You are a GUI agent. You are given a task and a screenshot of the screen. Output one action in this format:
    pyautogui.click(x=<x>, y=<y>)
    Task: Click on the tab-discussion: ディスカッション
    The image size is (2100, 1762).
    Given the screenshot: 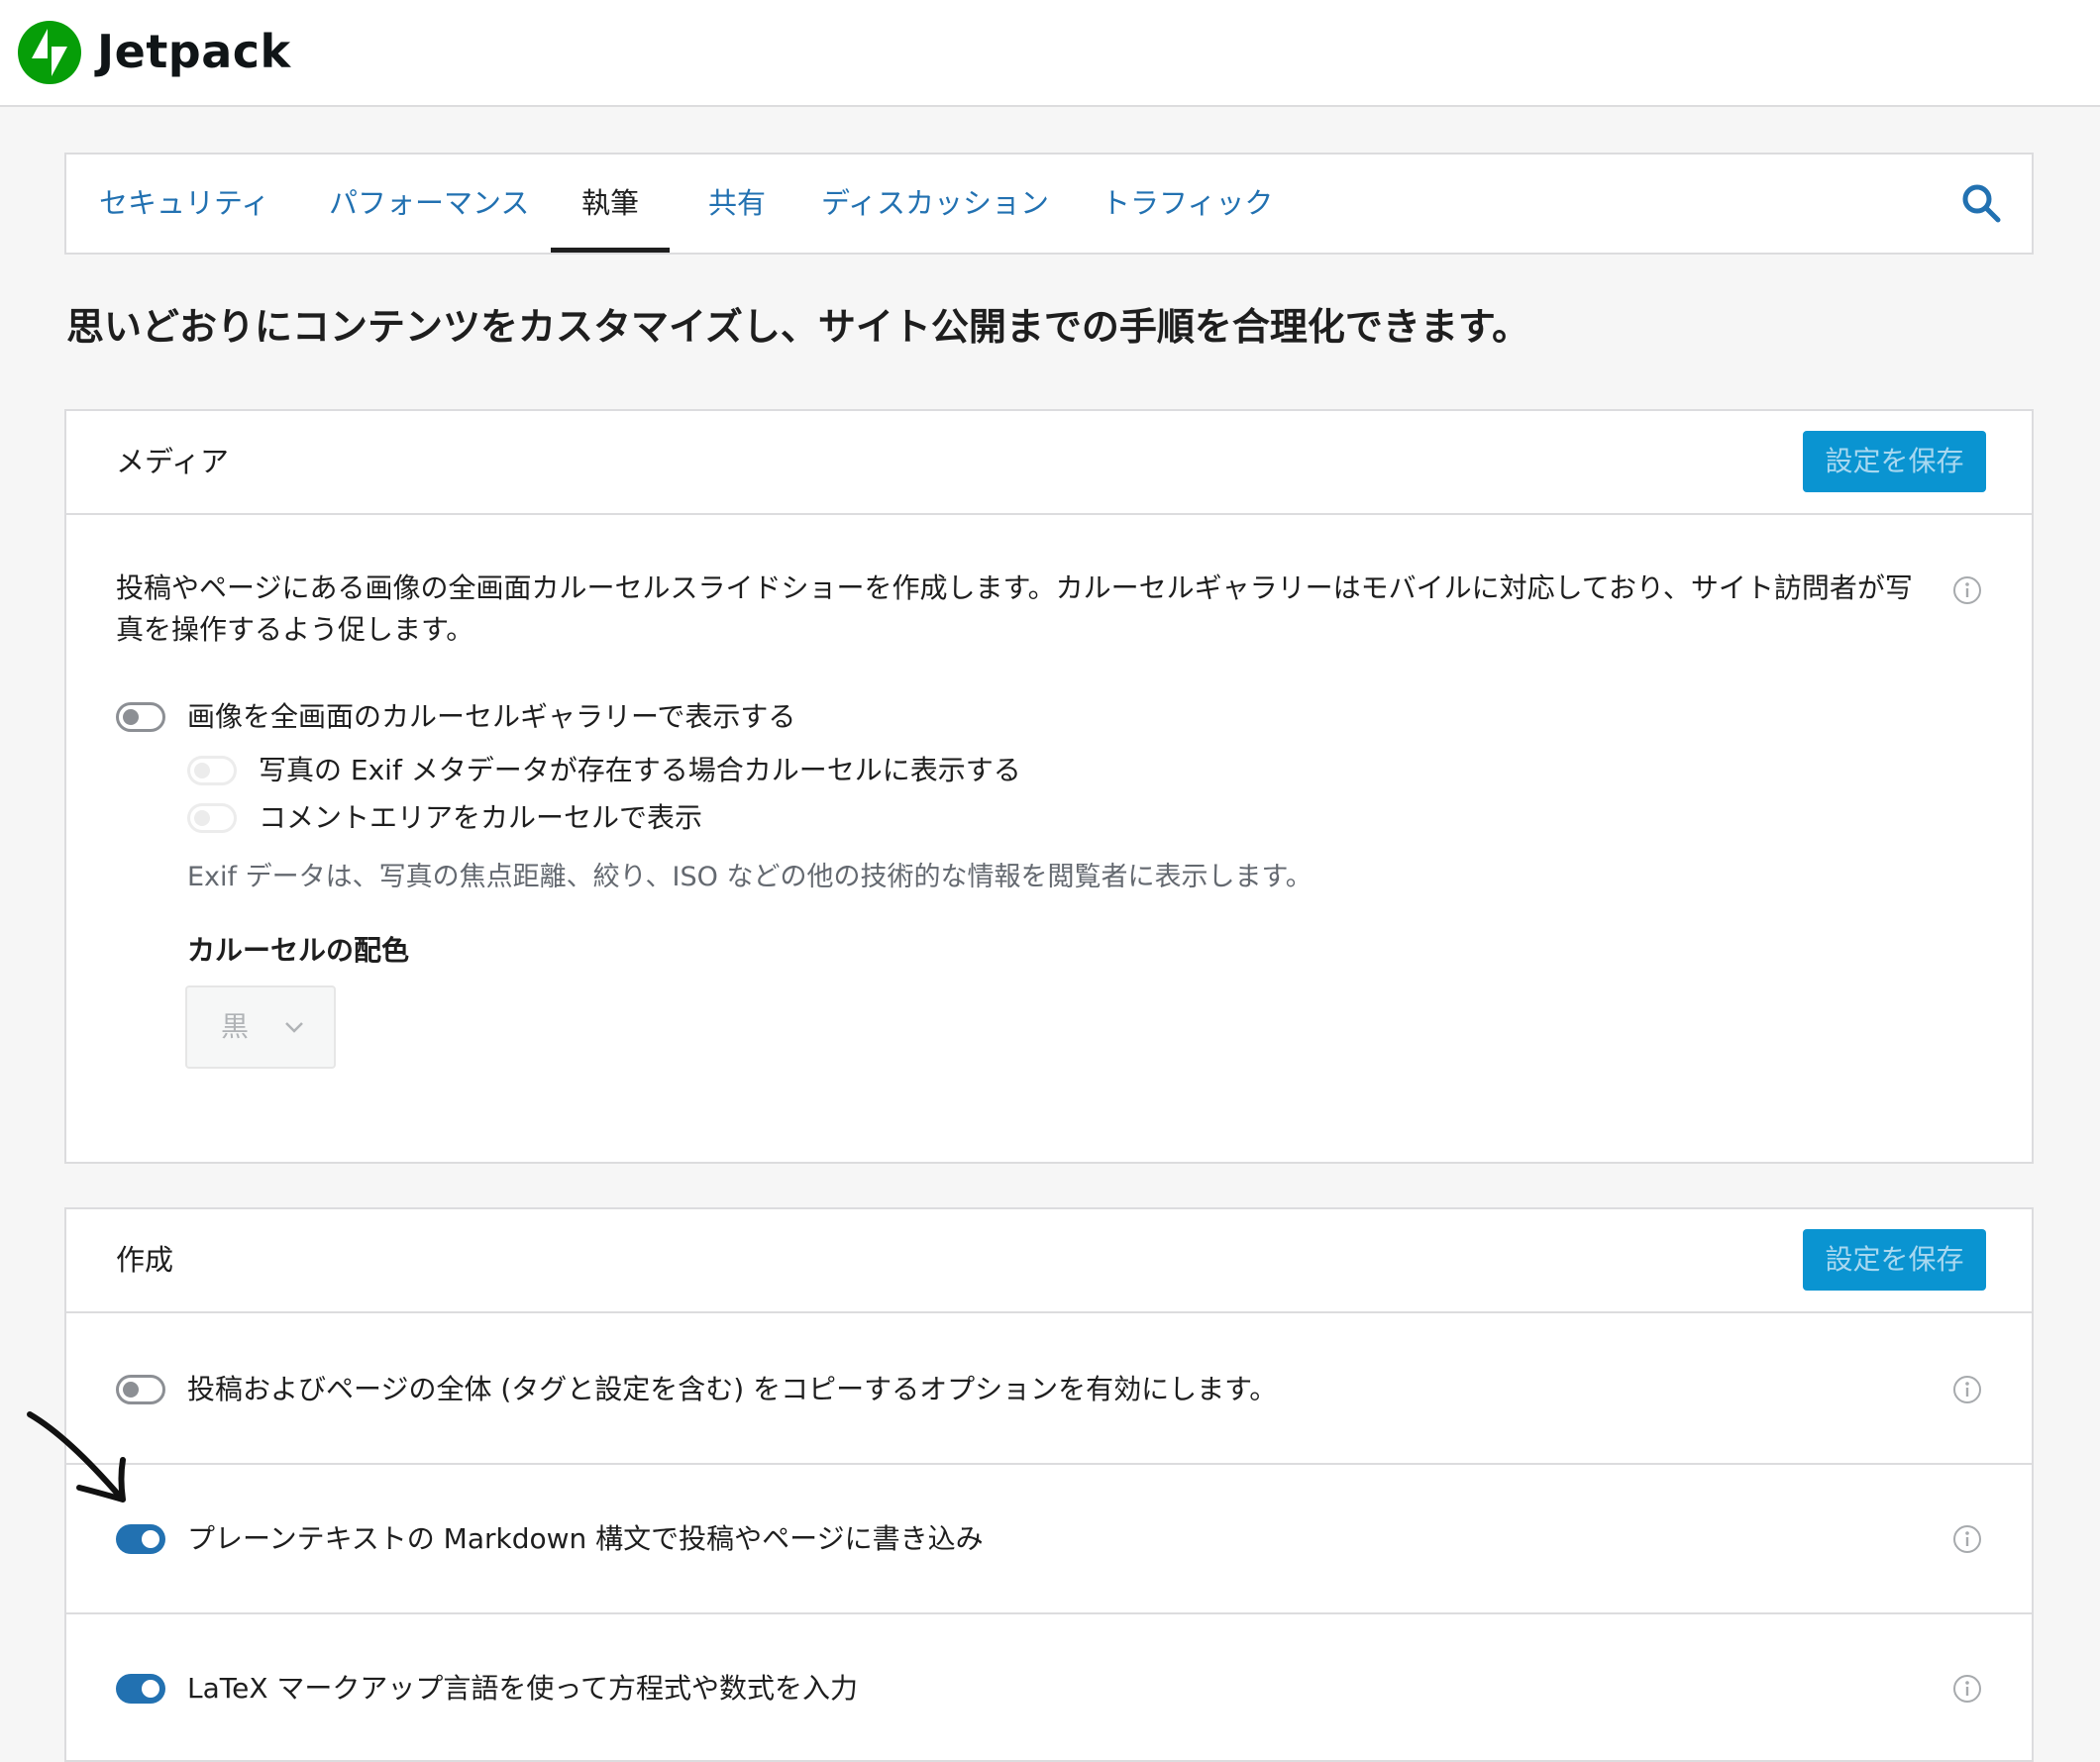 What is the action you would take?
    pyautogui.click(x=935, y=204)
    